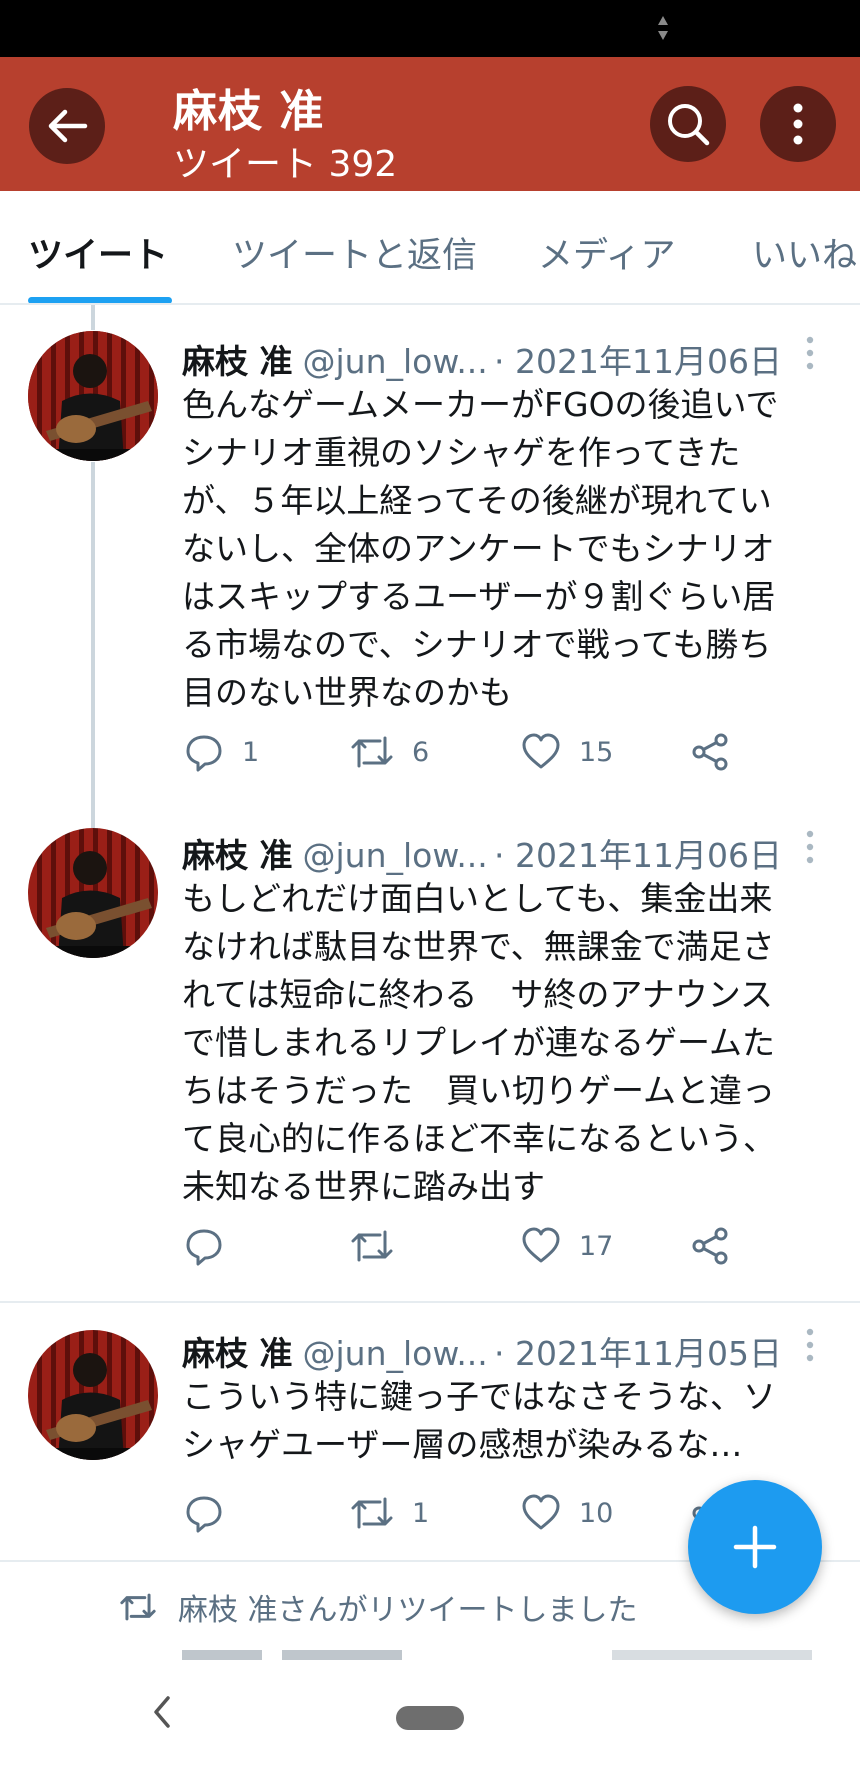 This screenshot has width=860, height=1768. I want to click on system-navigation-bar, so click(430, 1715).